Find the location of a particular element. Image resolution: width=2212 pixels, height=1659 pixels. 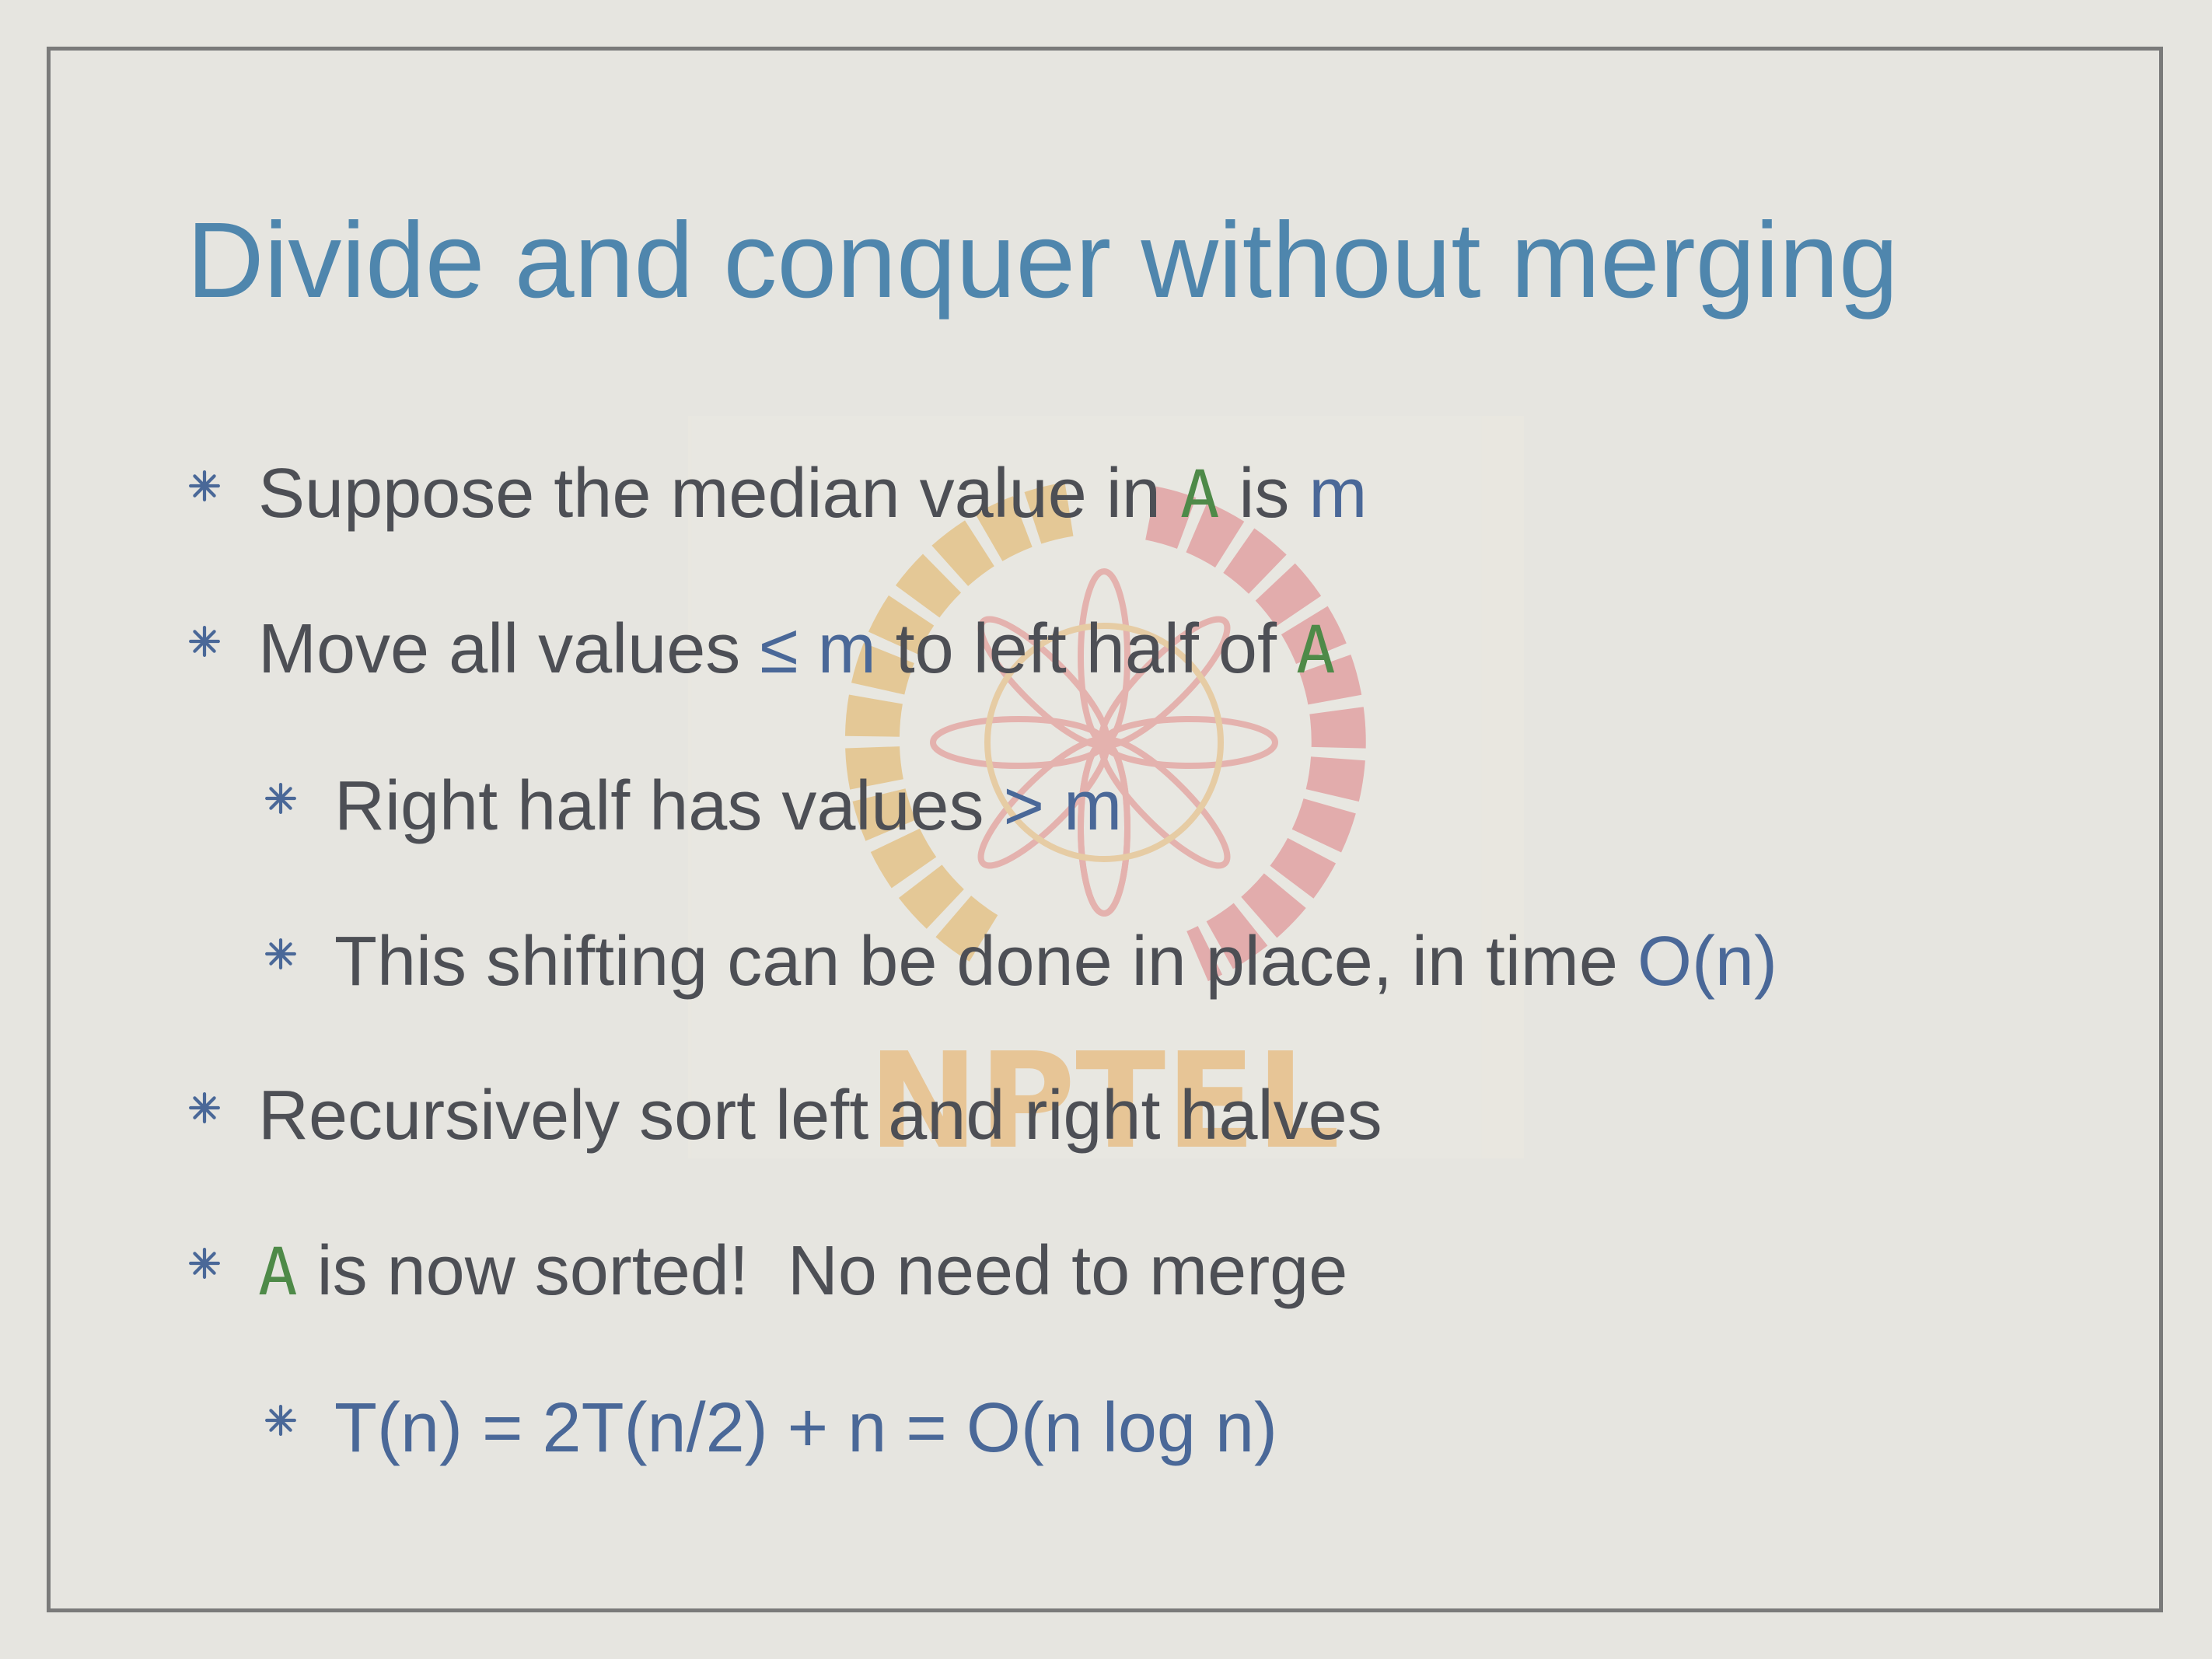

subbullet-right-half: Right half has values > m is located at coordinates (694, 806).